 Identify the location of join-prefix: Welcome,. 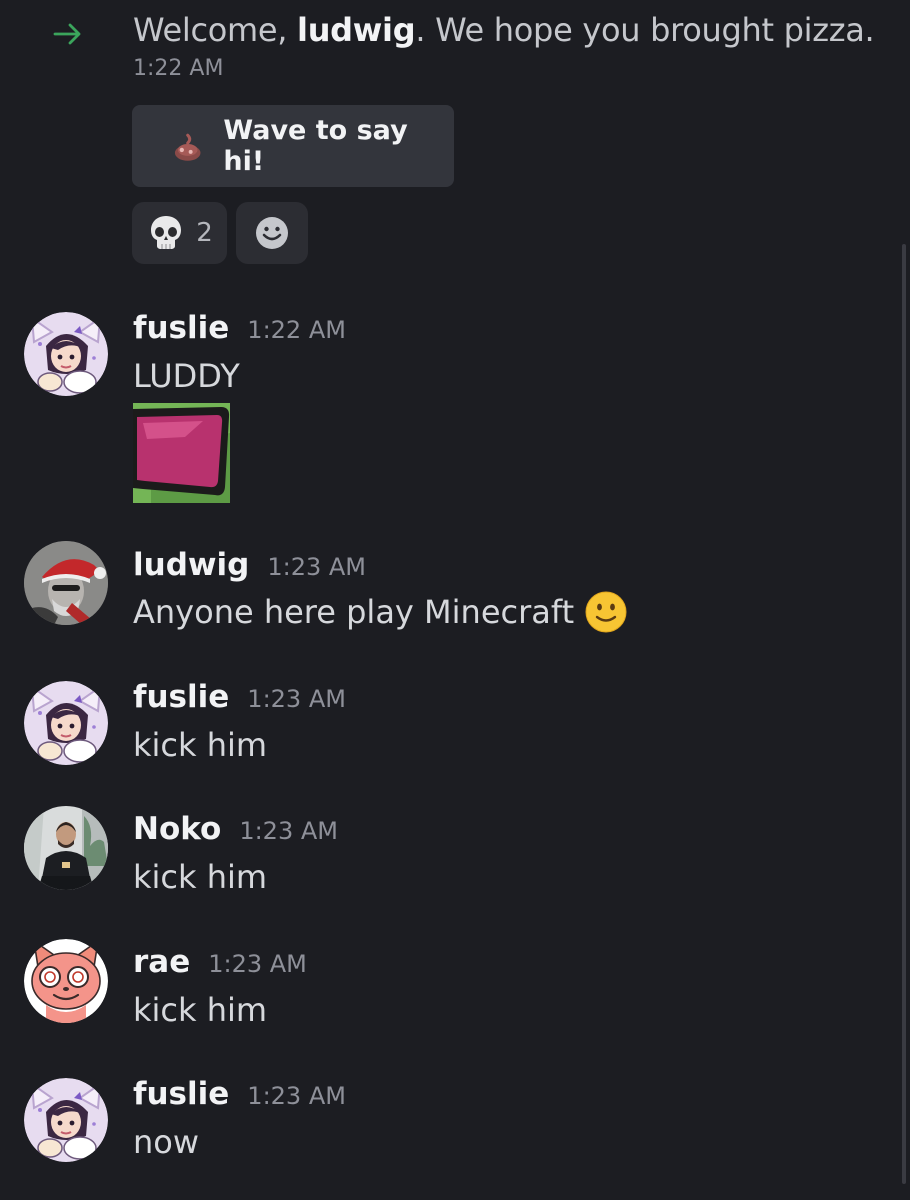
(215, 30).